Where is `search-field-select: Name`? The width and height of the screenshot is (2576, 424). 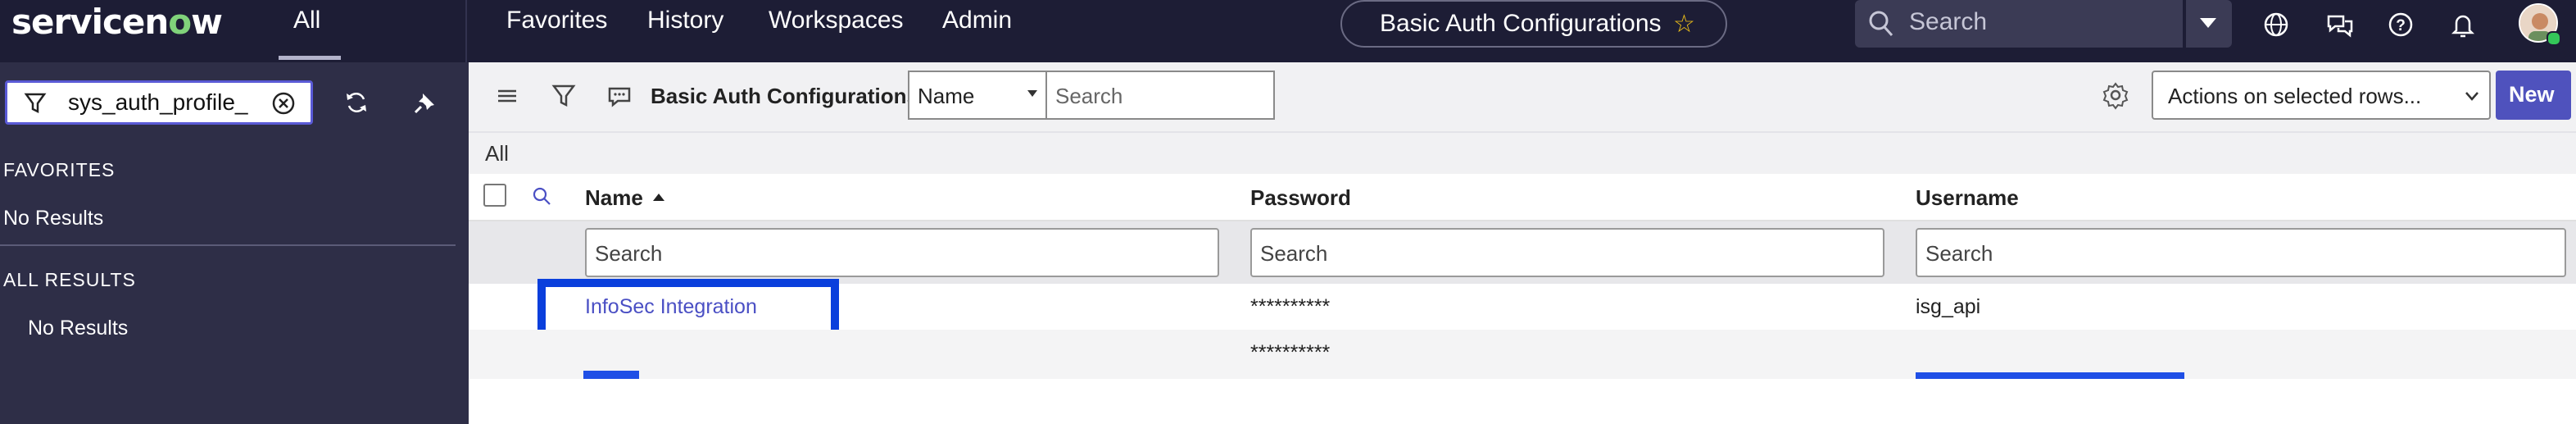 search-field-select: Name is located at coordinates (977, 95).